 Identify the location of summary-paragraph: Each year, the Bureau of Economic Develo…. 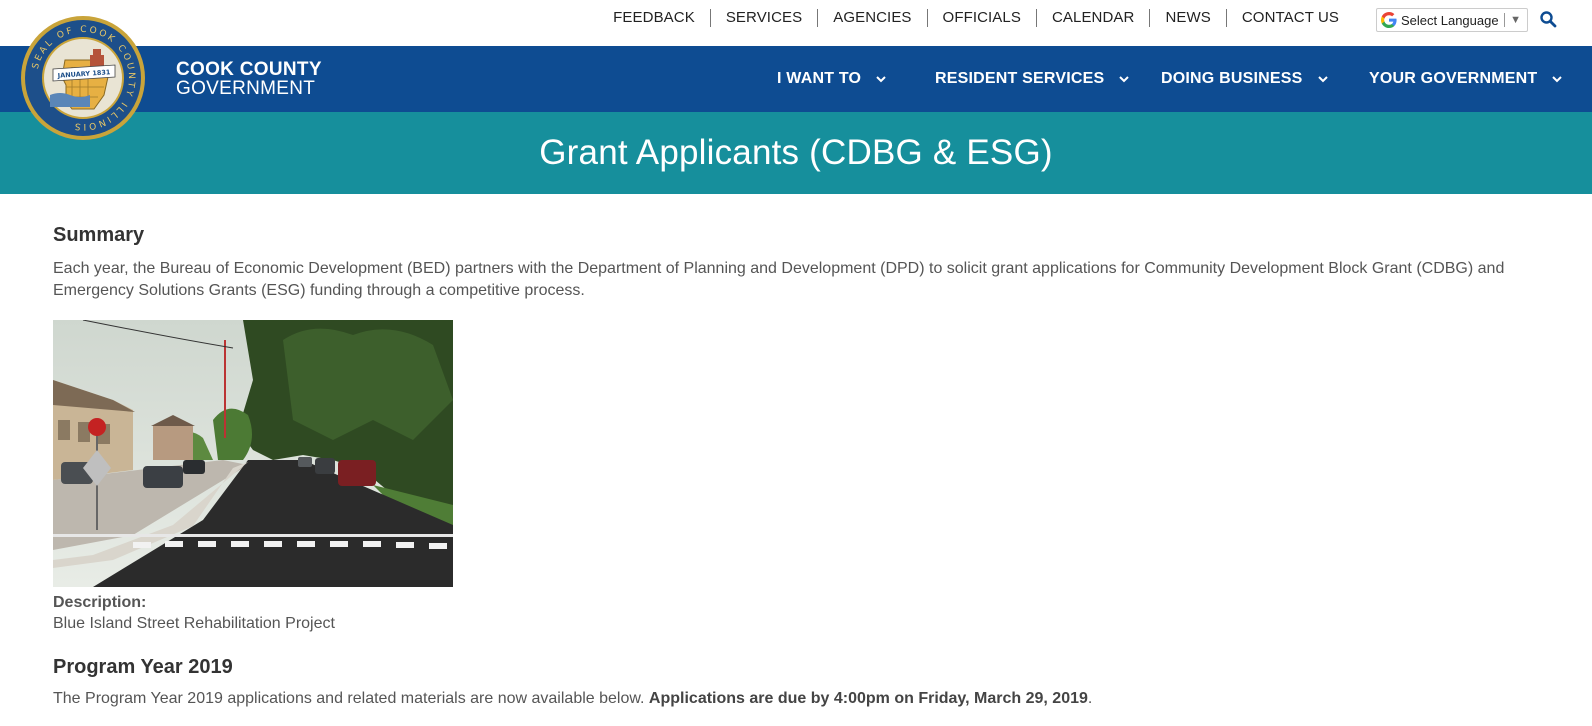
(779, 279).